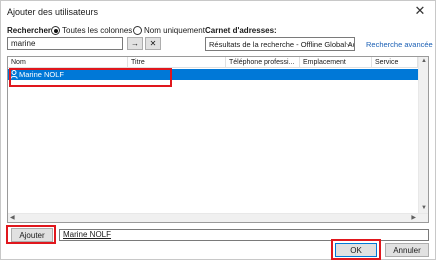 This screenshot has height=260, width=436. What do you see at coordinates (348, 43) in the screenshot?
I see `chevron-down-icon: ⌵` at bounding box center [348, 43].